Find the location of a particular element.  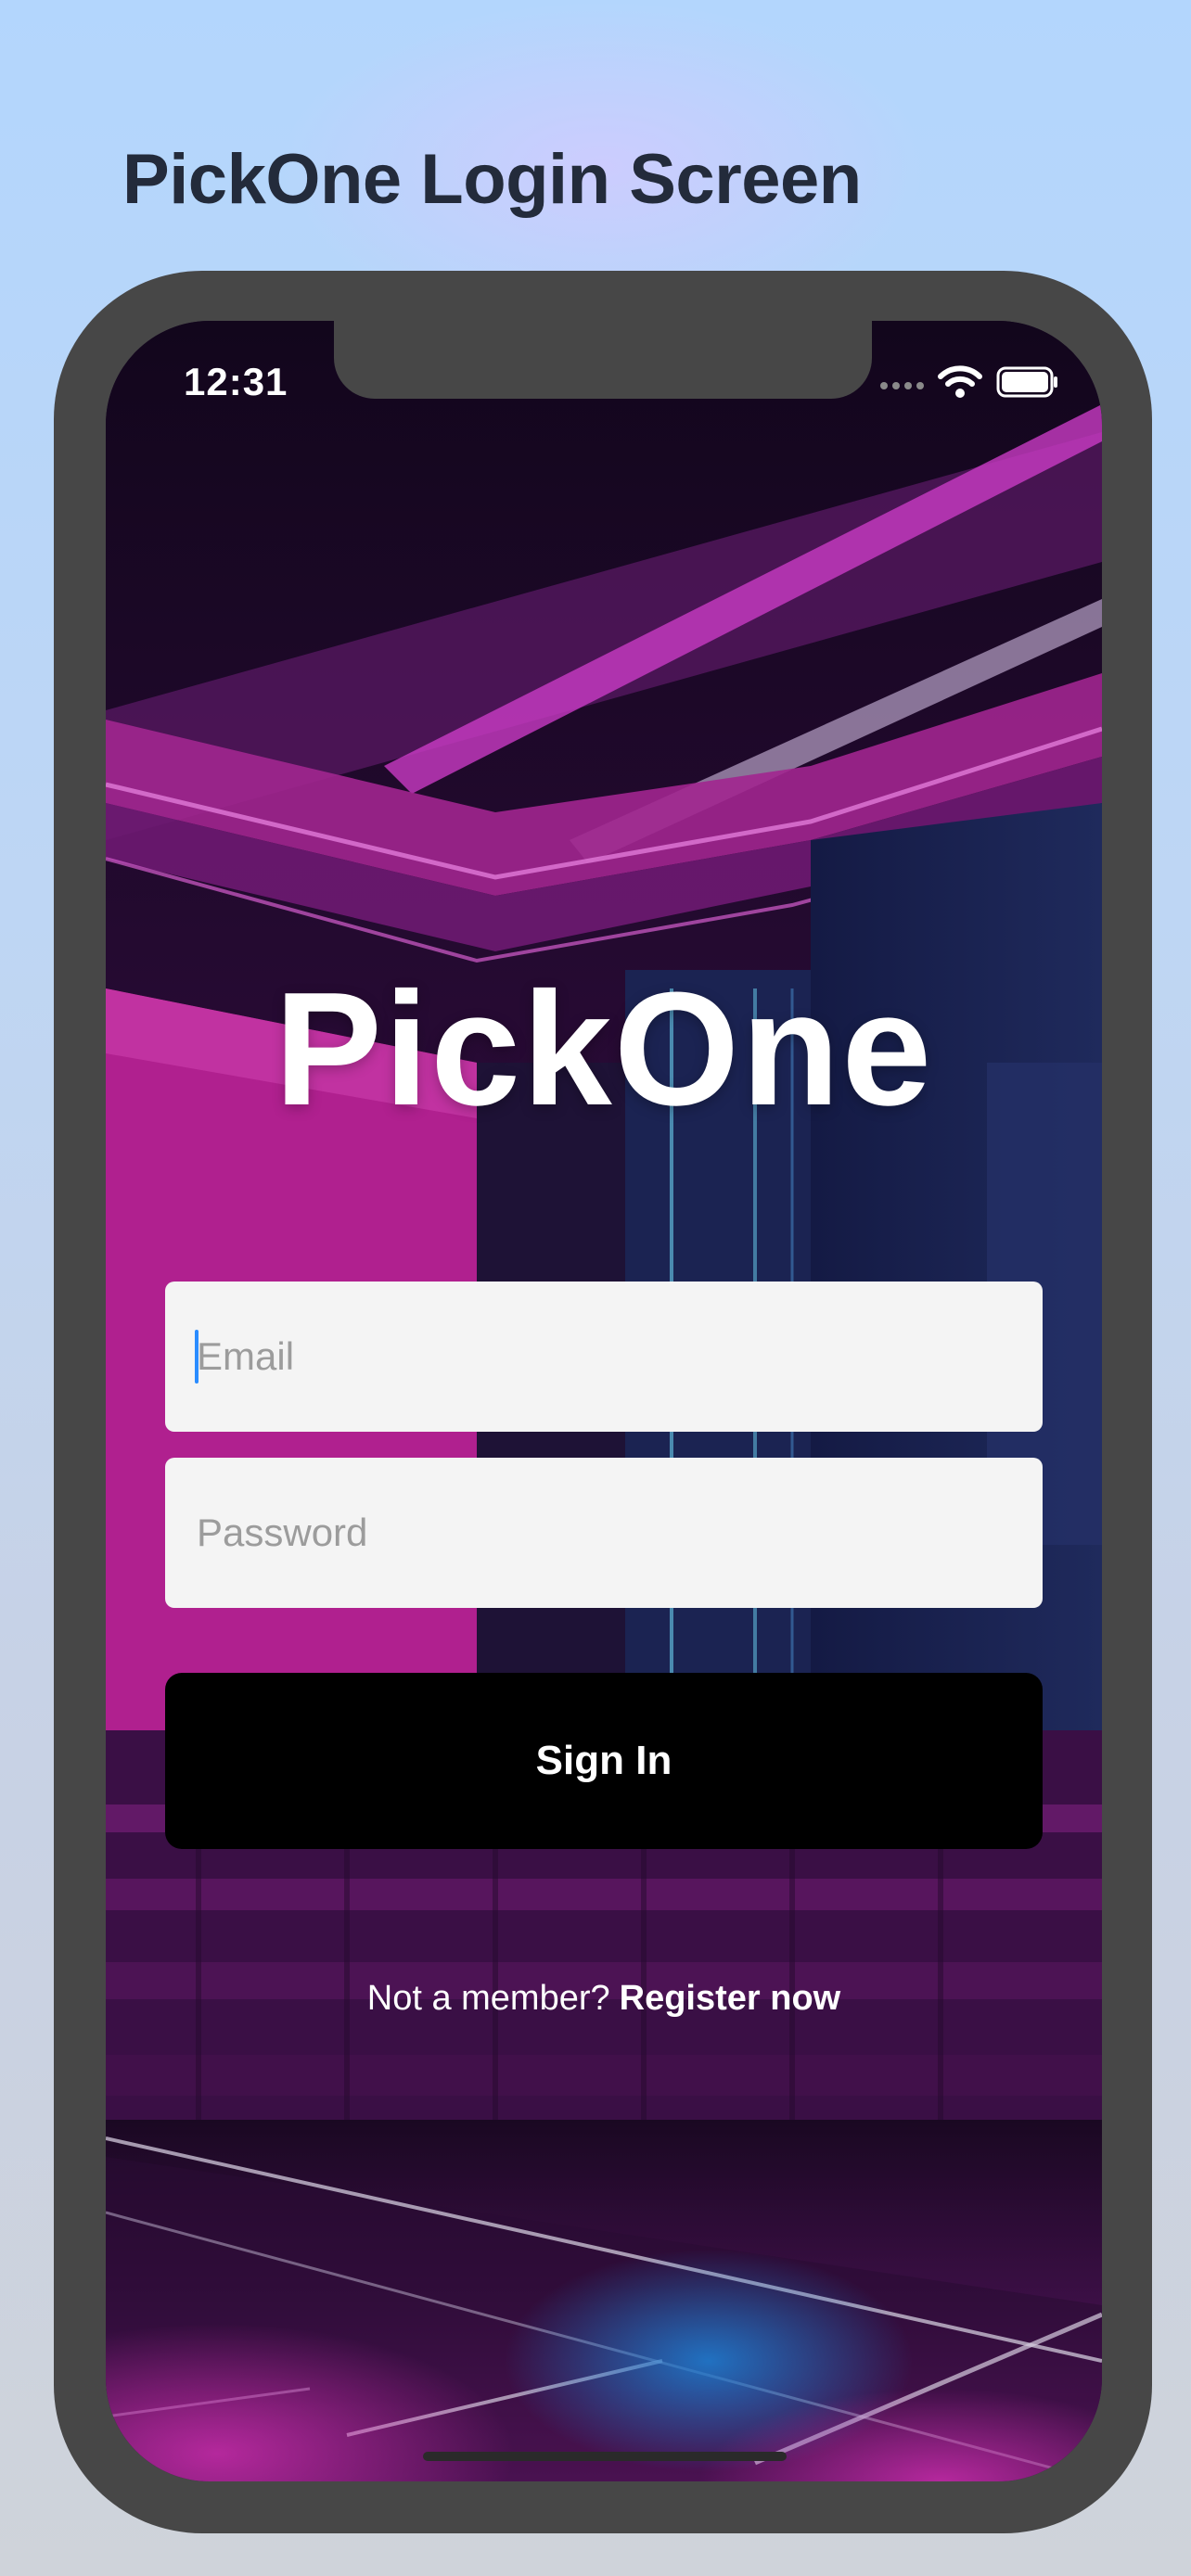

page-title: PickOne Login Screen is located at coordinates (492, 180).